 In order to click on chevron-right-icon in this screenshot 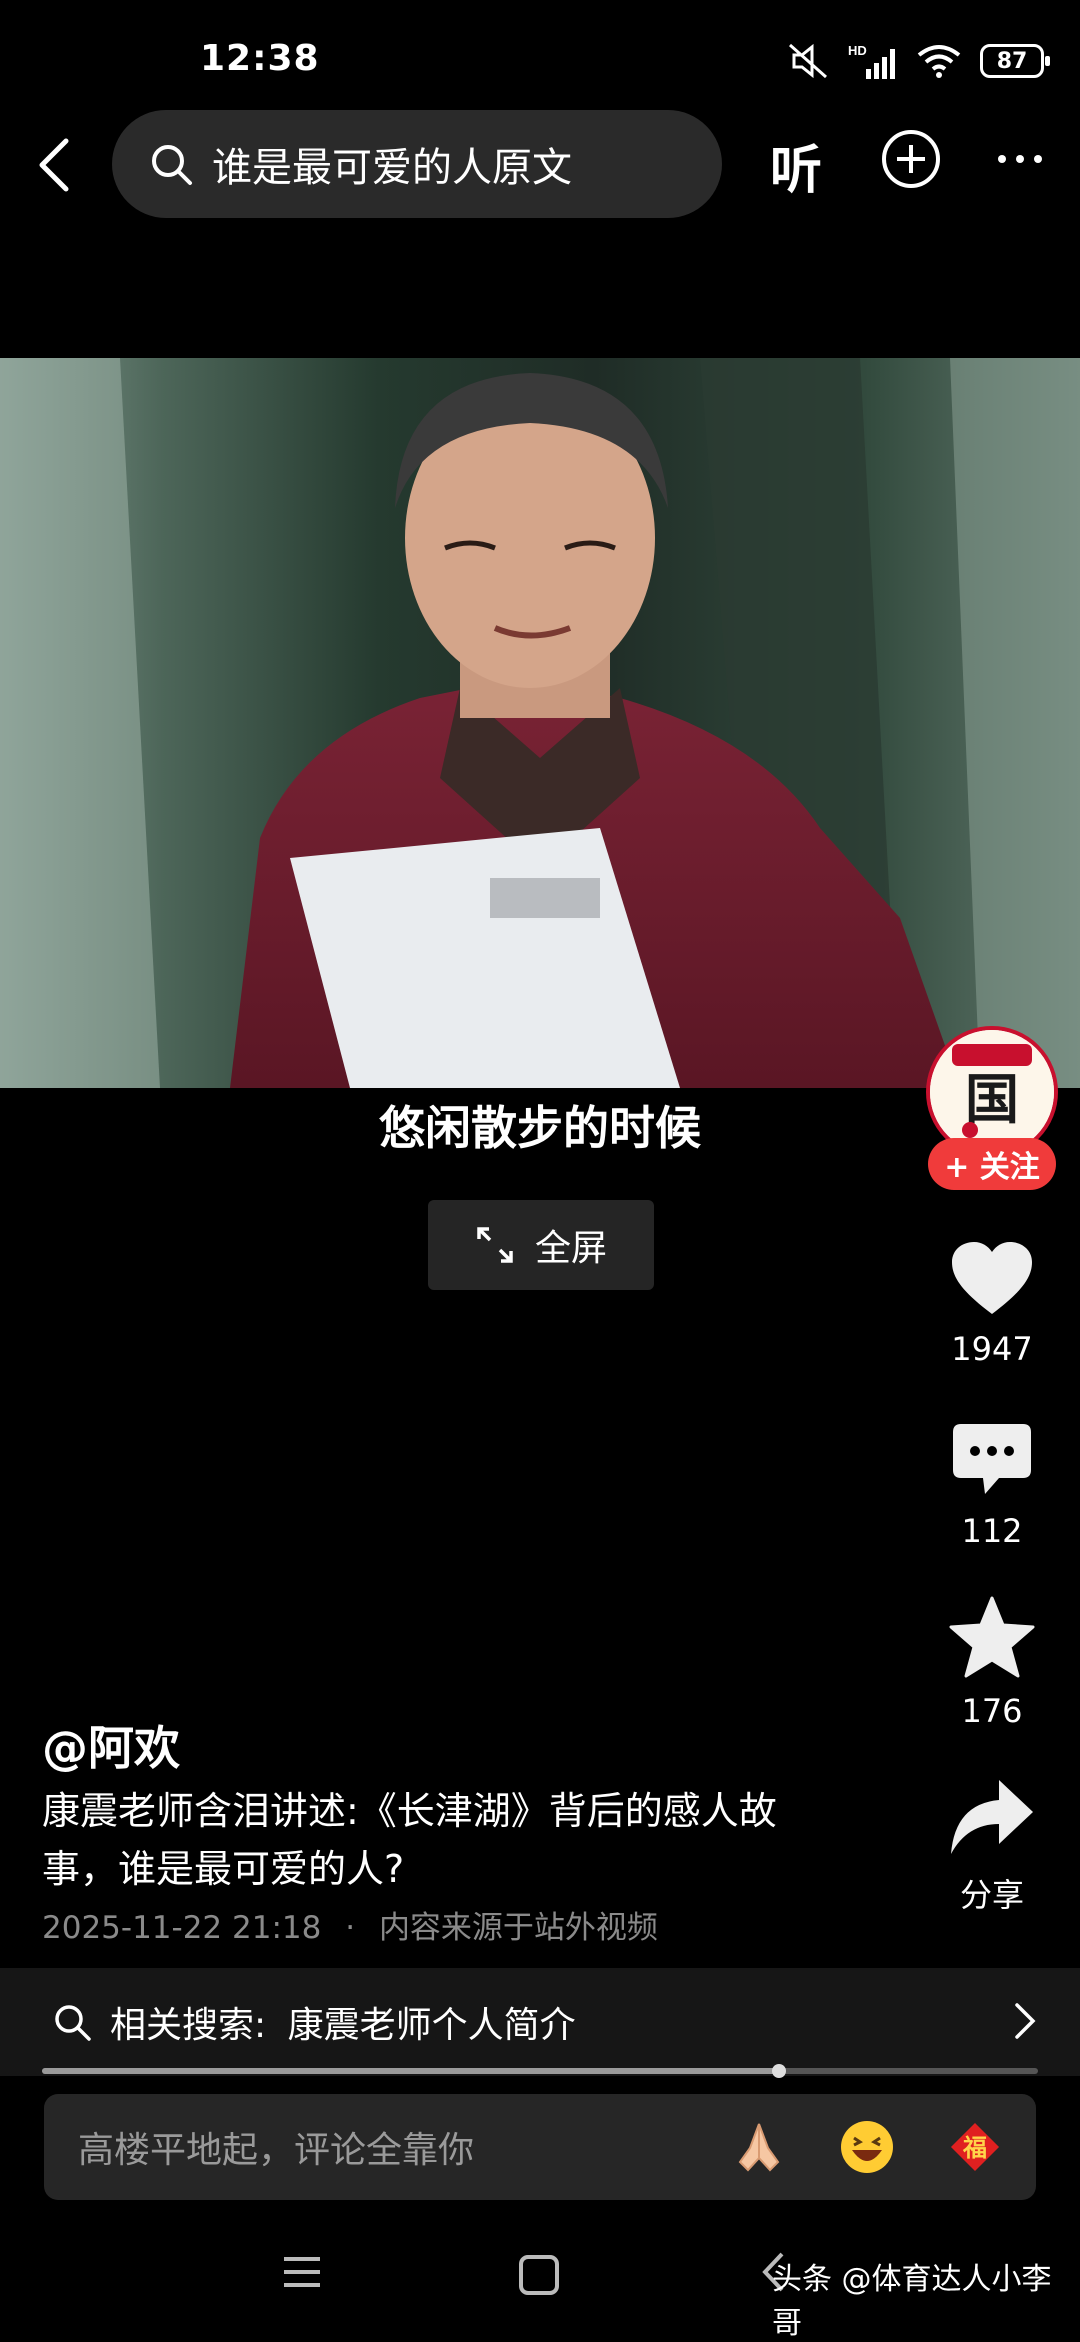, I will do `click(1025, 2021)`.